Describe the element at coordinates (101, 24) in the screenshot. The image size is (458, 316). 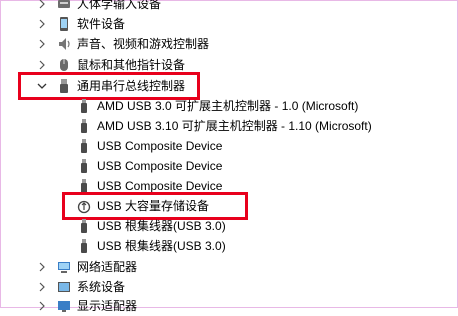
I see `tree-item-label: 软件设备` at that location.